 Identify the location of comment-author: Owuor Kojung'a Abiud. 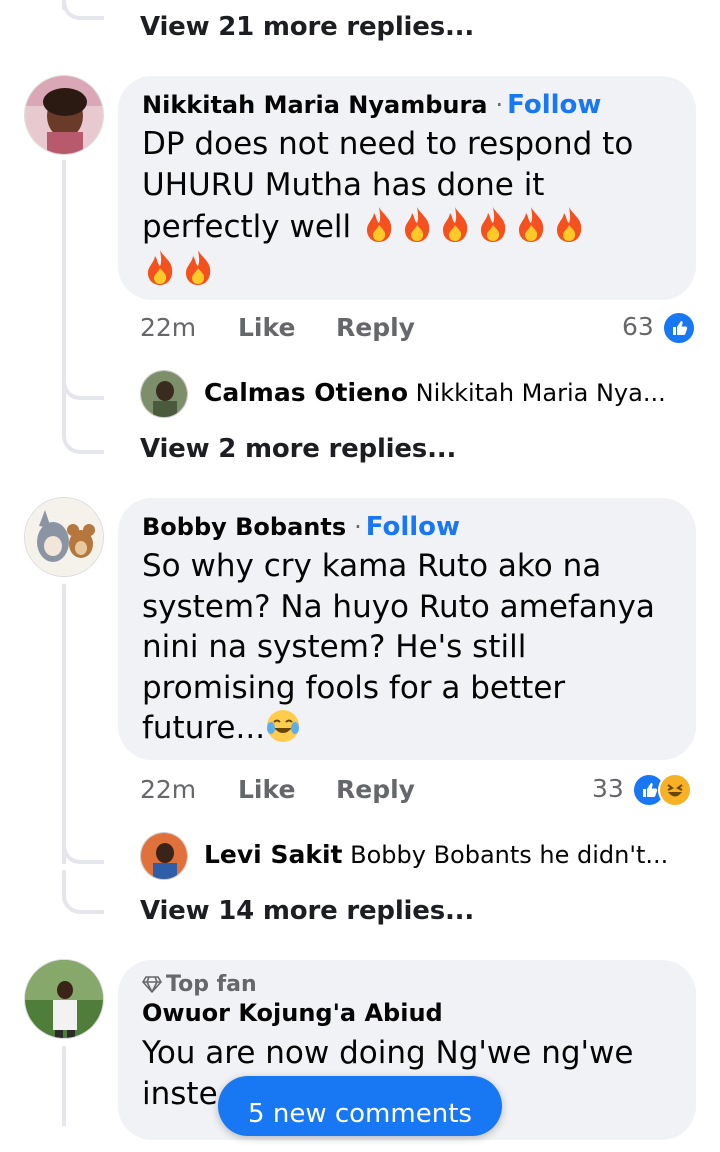
(408, 1013).